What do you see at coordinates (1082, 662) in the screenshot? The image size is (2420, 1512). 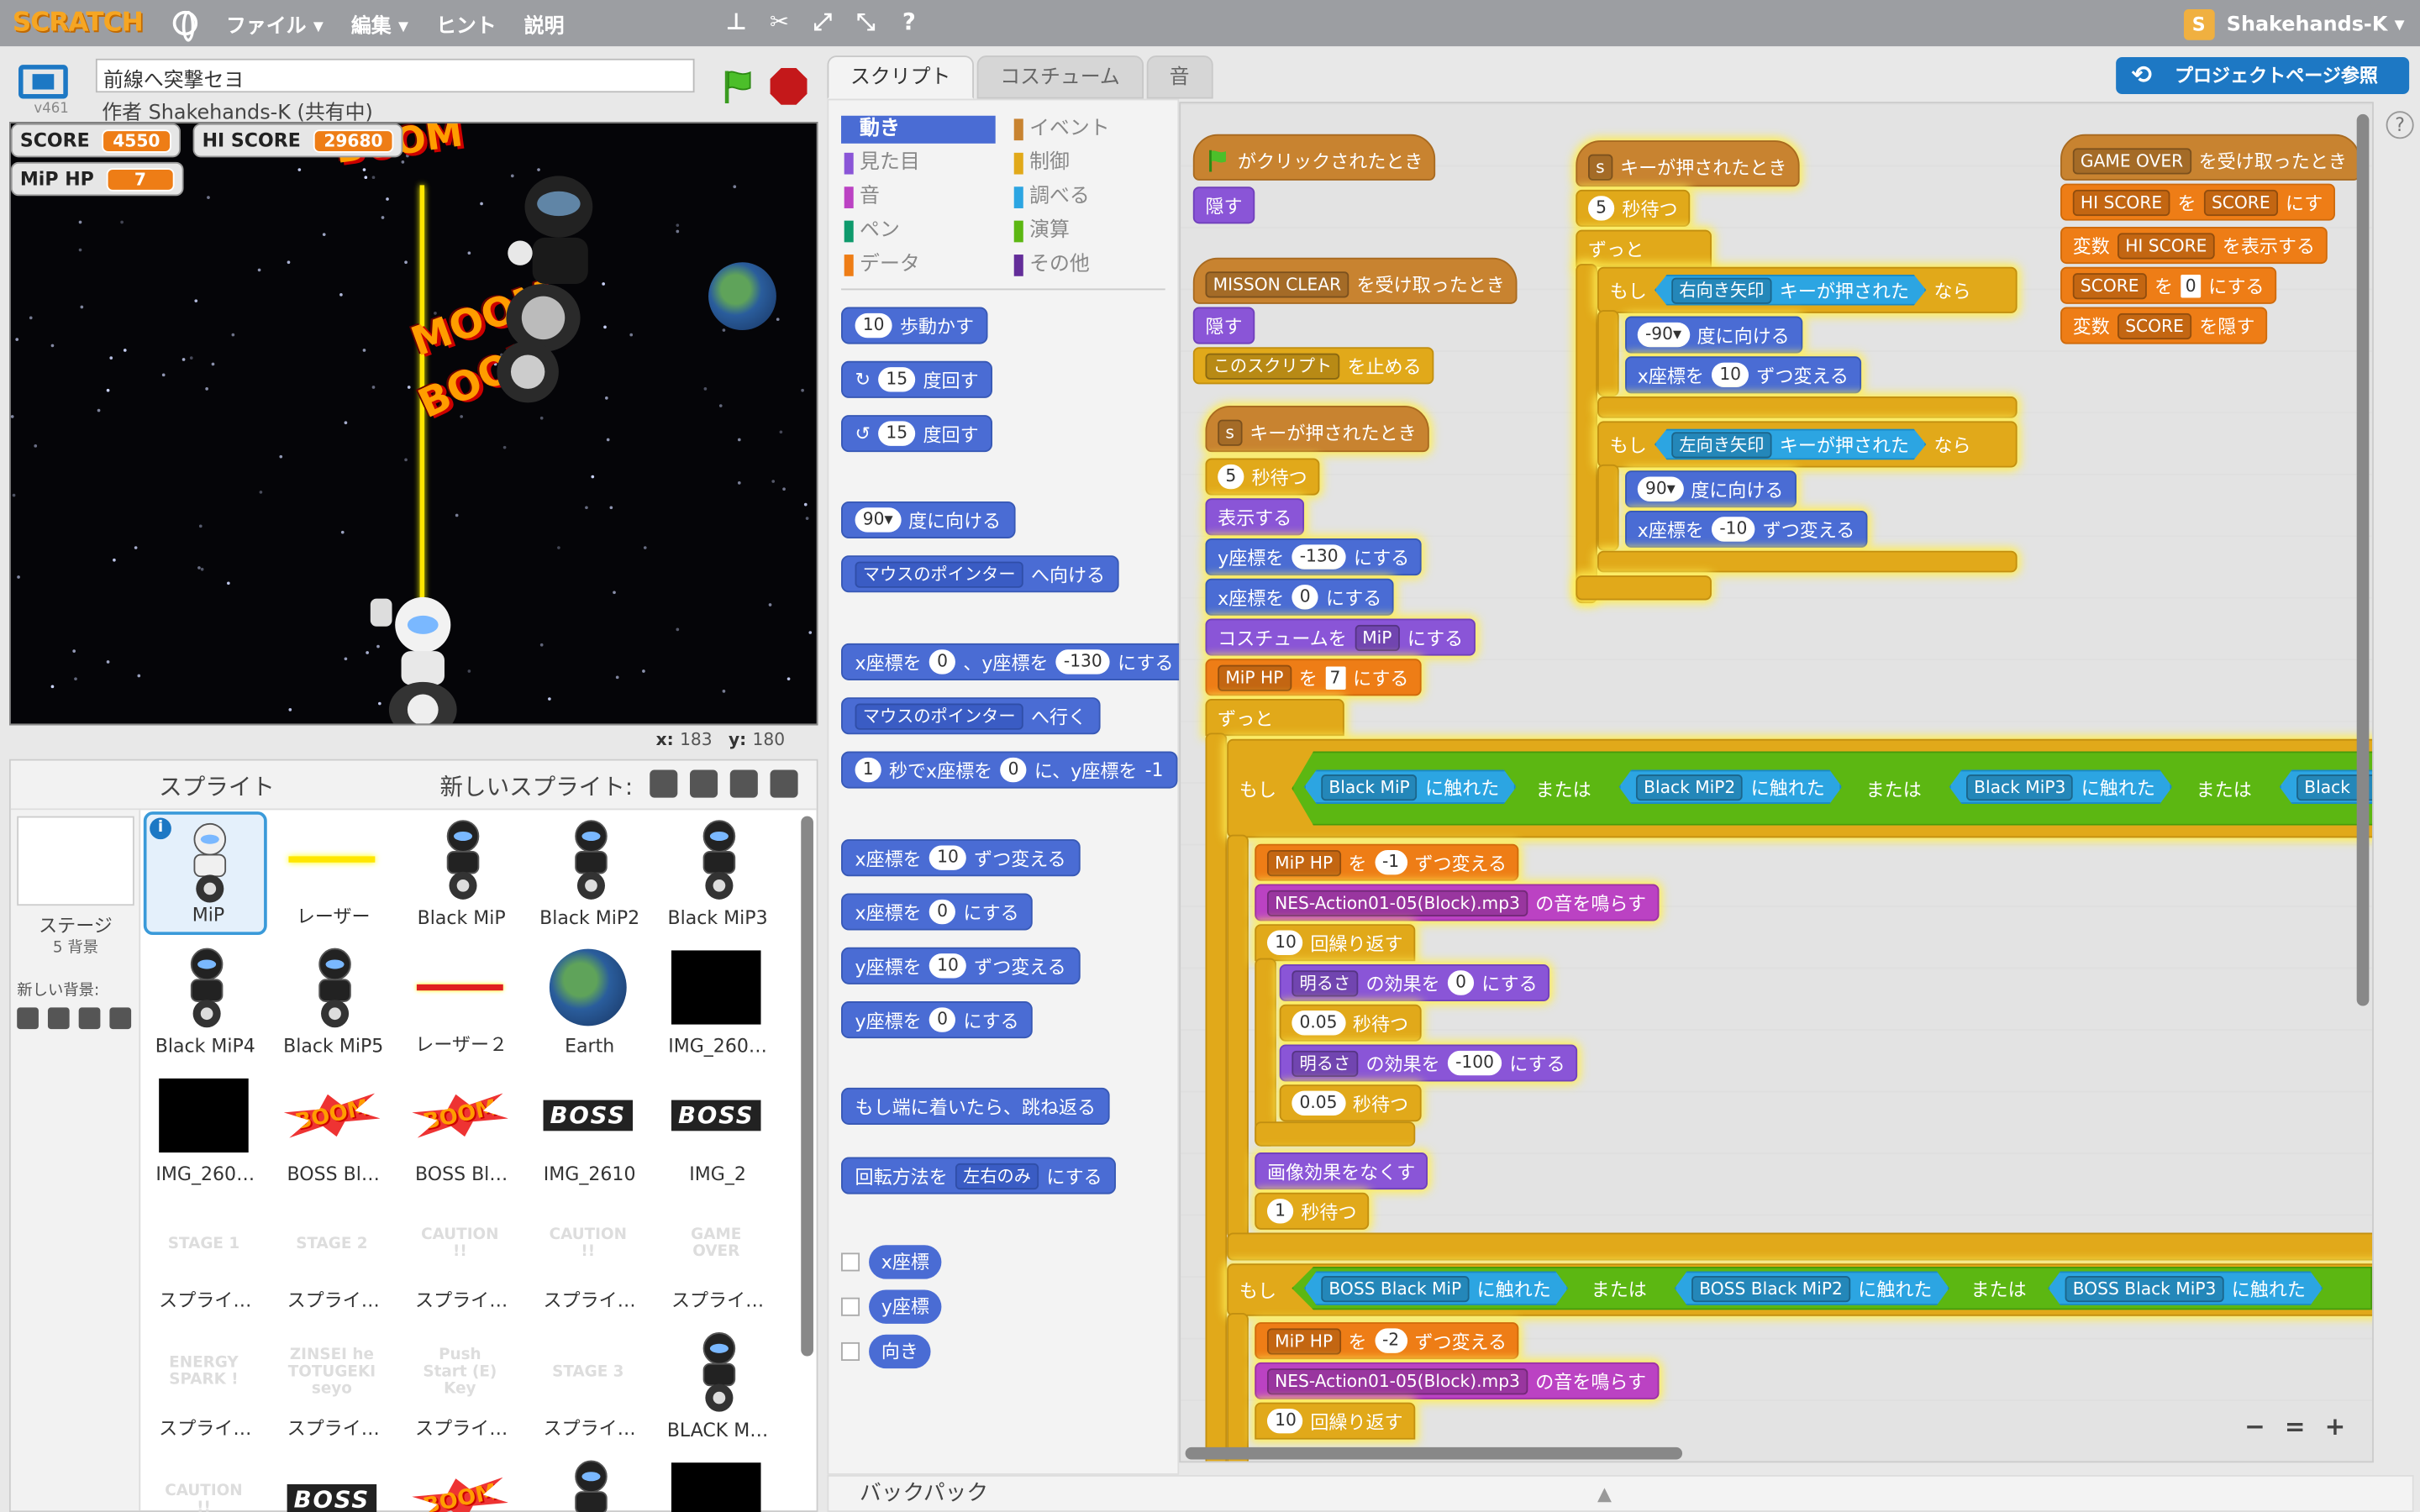 I see `input: -130` at bounding box center [1082, 662].